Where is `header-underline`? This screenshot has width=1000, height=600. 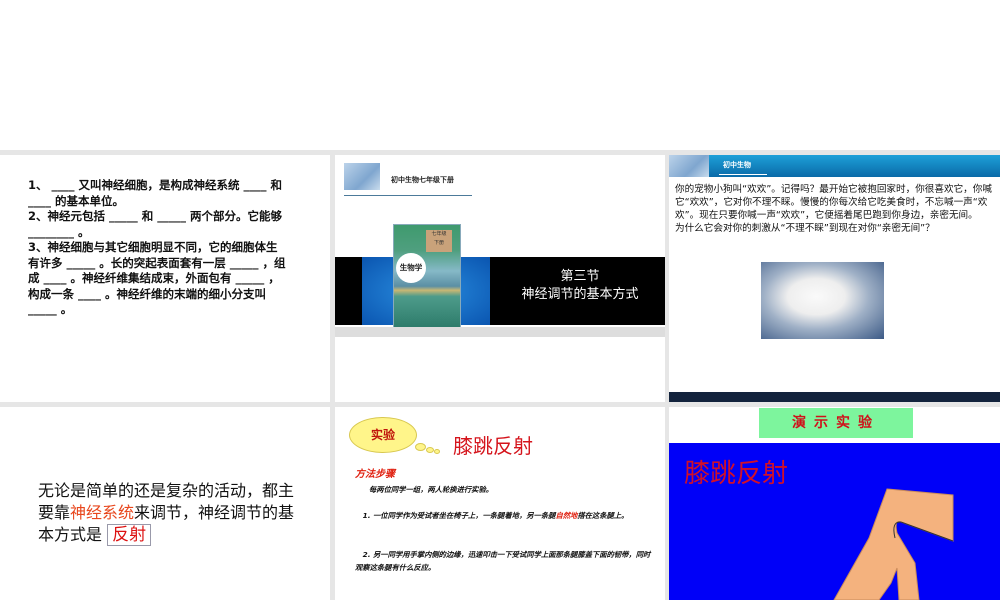
header-underline is located at coordinates (743, 174).